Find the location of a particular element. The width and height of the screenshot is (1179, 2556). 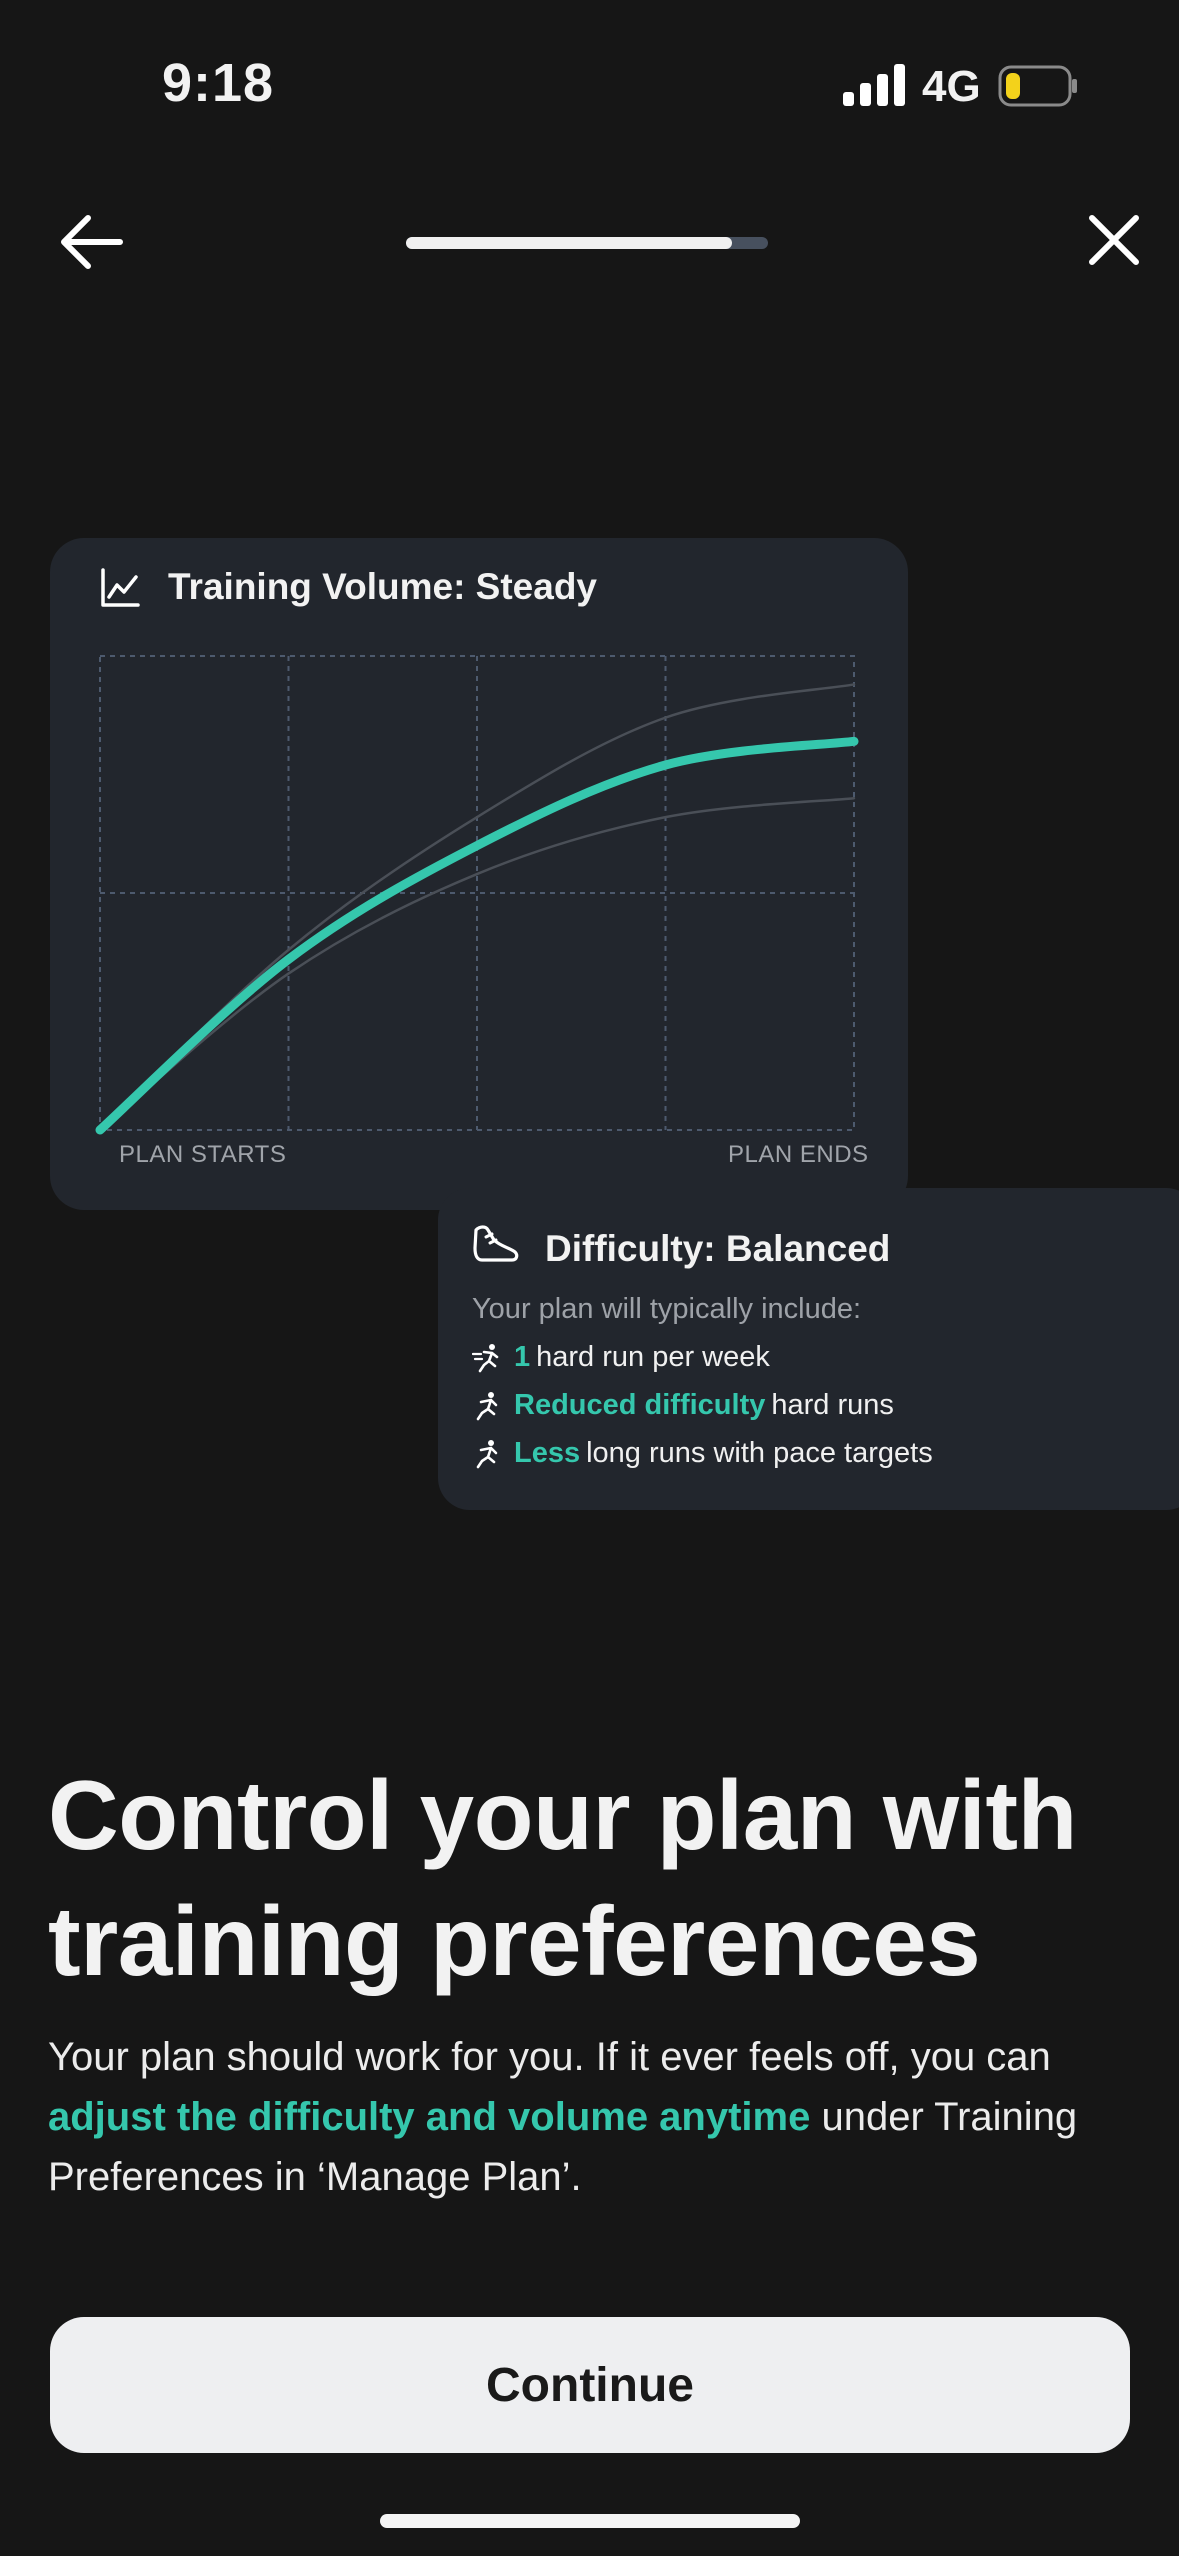

signal-icon is located at coordinates (874, 85).